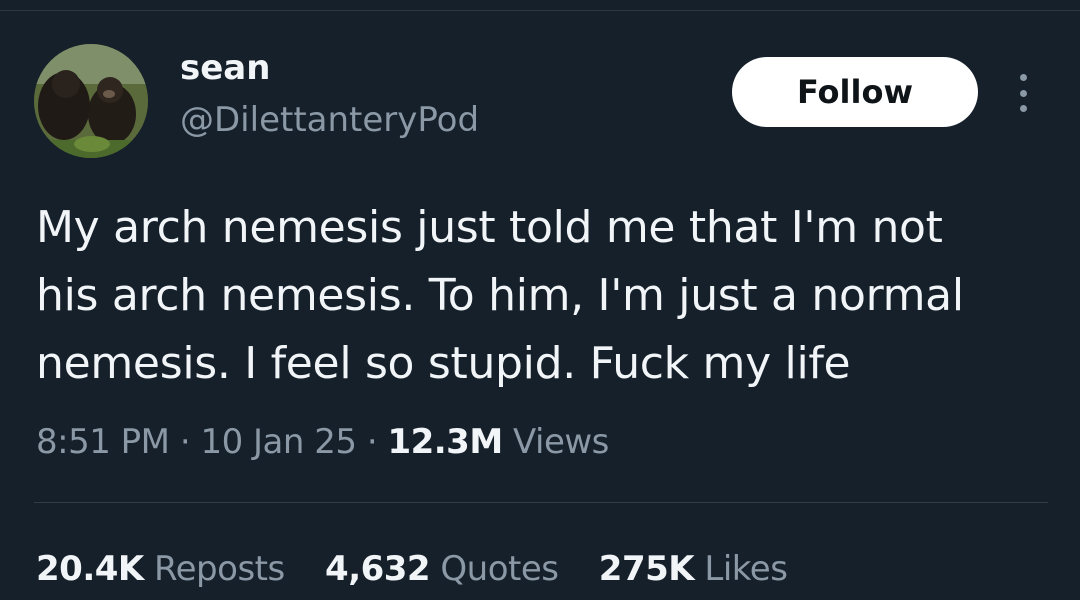  Describe the element at coordinates (560, 442) in the screenshot. I see `views-label: Views` at that location.